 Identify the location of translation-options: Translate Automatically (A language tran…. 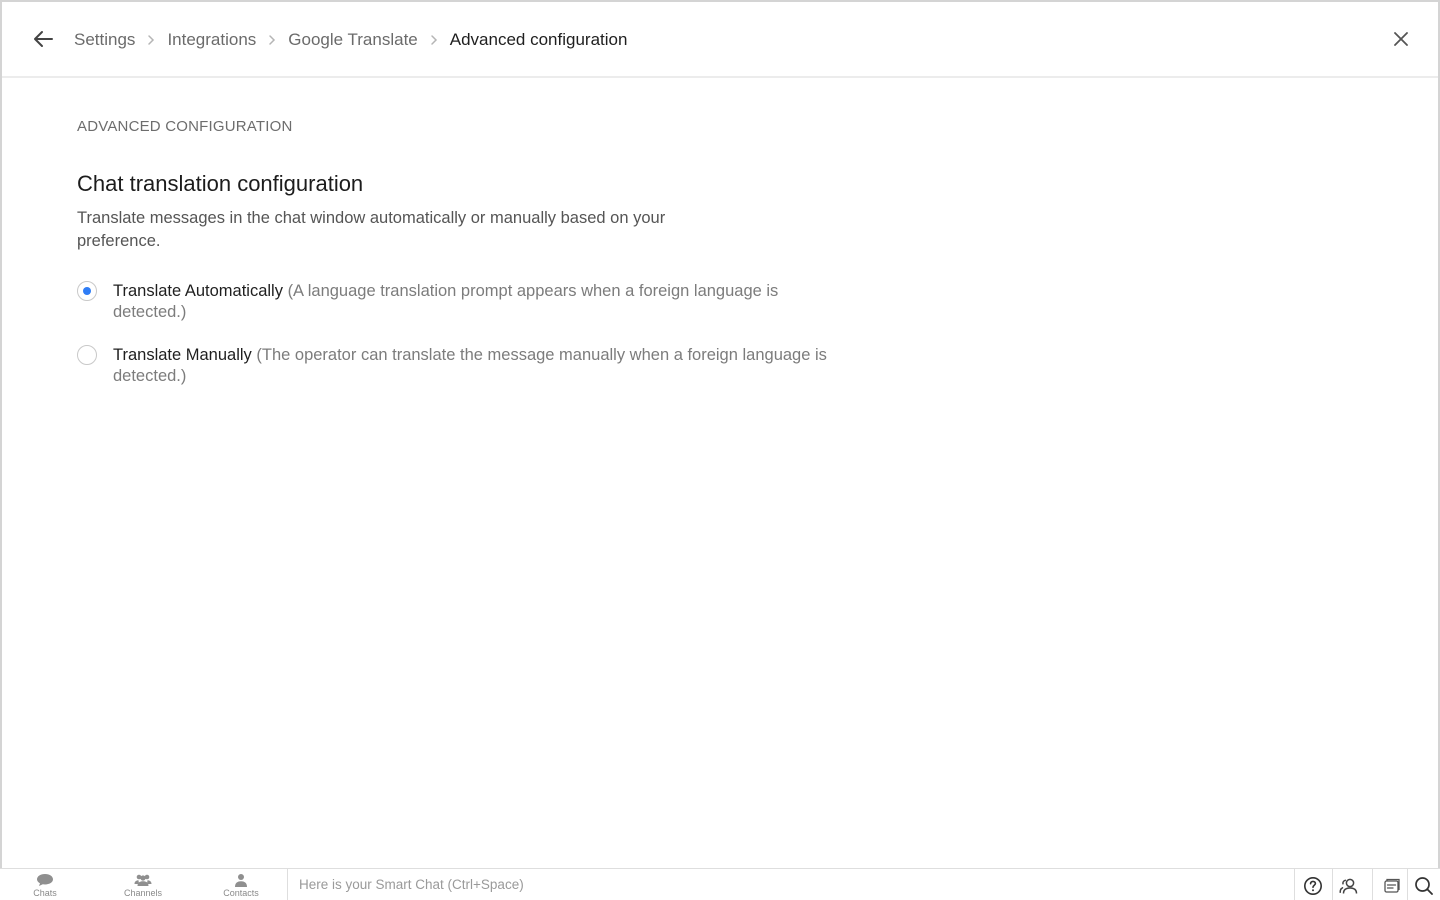
(477, 334).